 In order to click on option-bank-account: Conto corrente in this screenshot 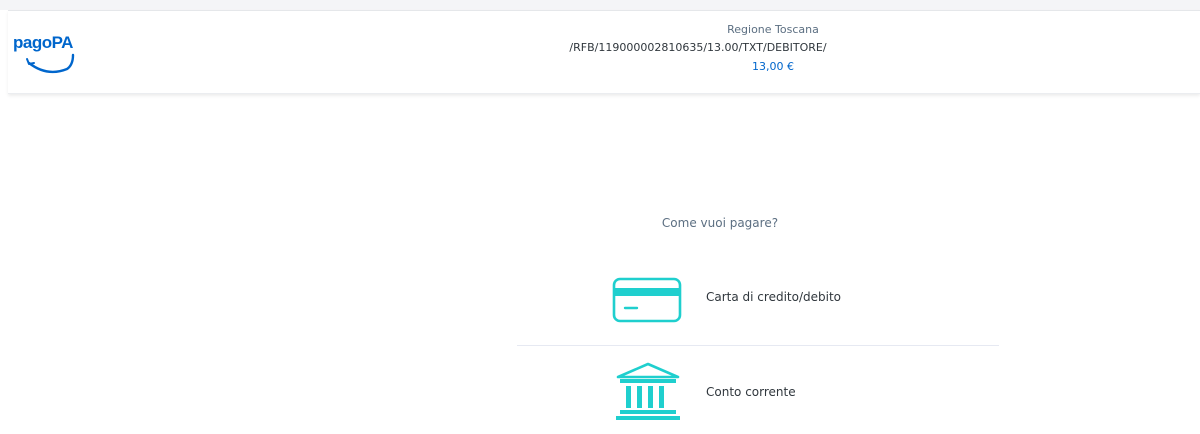, I will do `click(758, 390)`.